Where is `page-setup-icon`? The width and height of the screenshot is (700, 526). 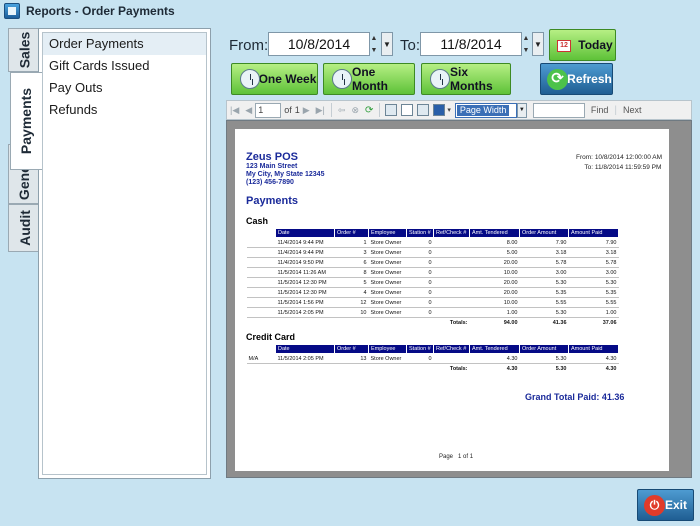 page-setup-icon is located at coordinates (423, 110).